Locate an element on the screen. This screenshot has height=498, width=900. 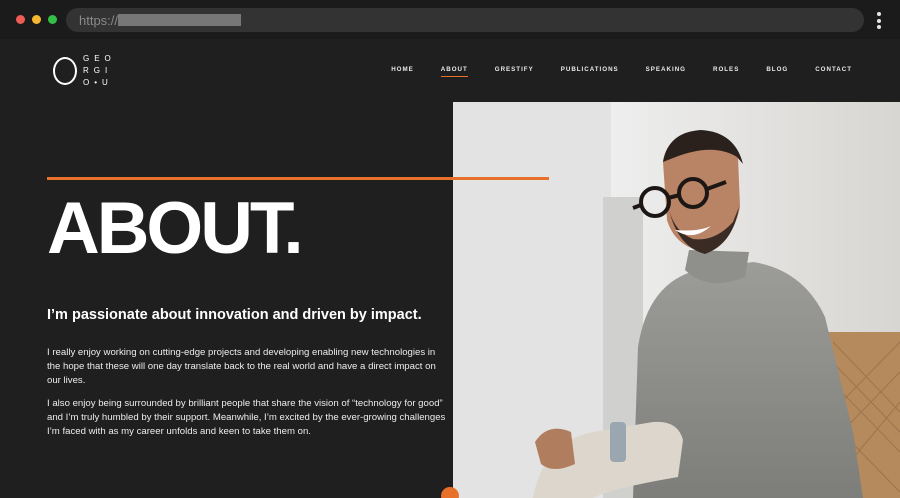
nav-about: ABOUT is located at coordinates (454, 71).